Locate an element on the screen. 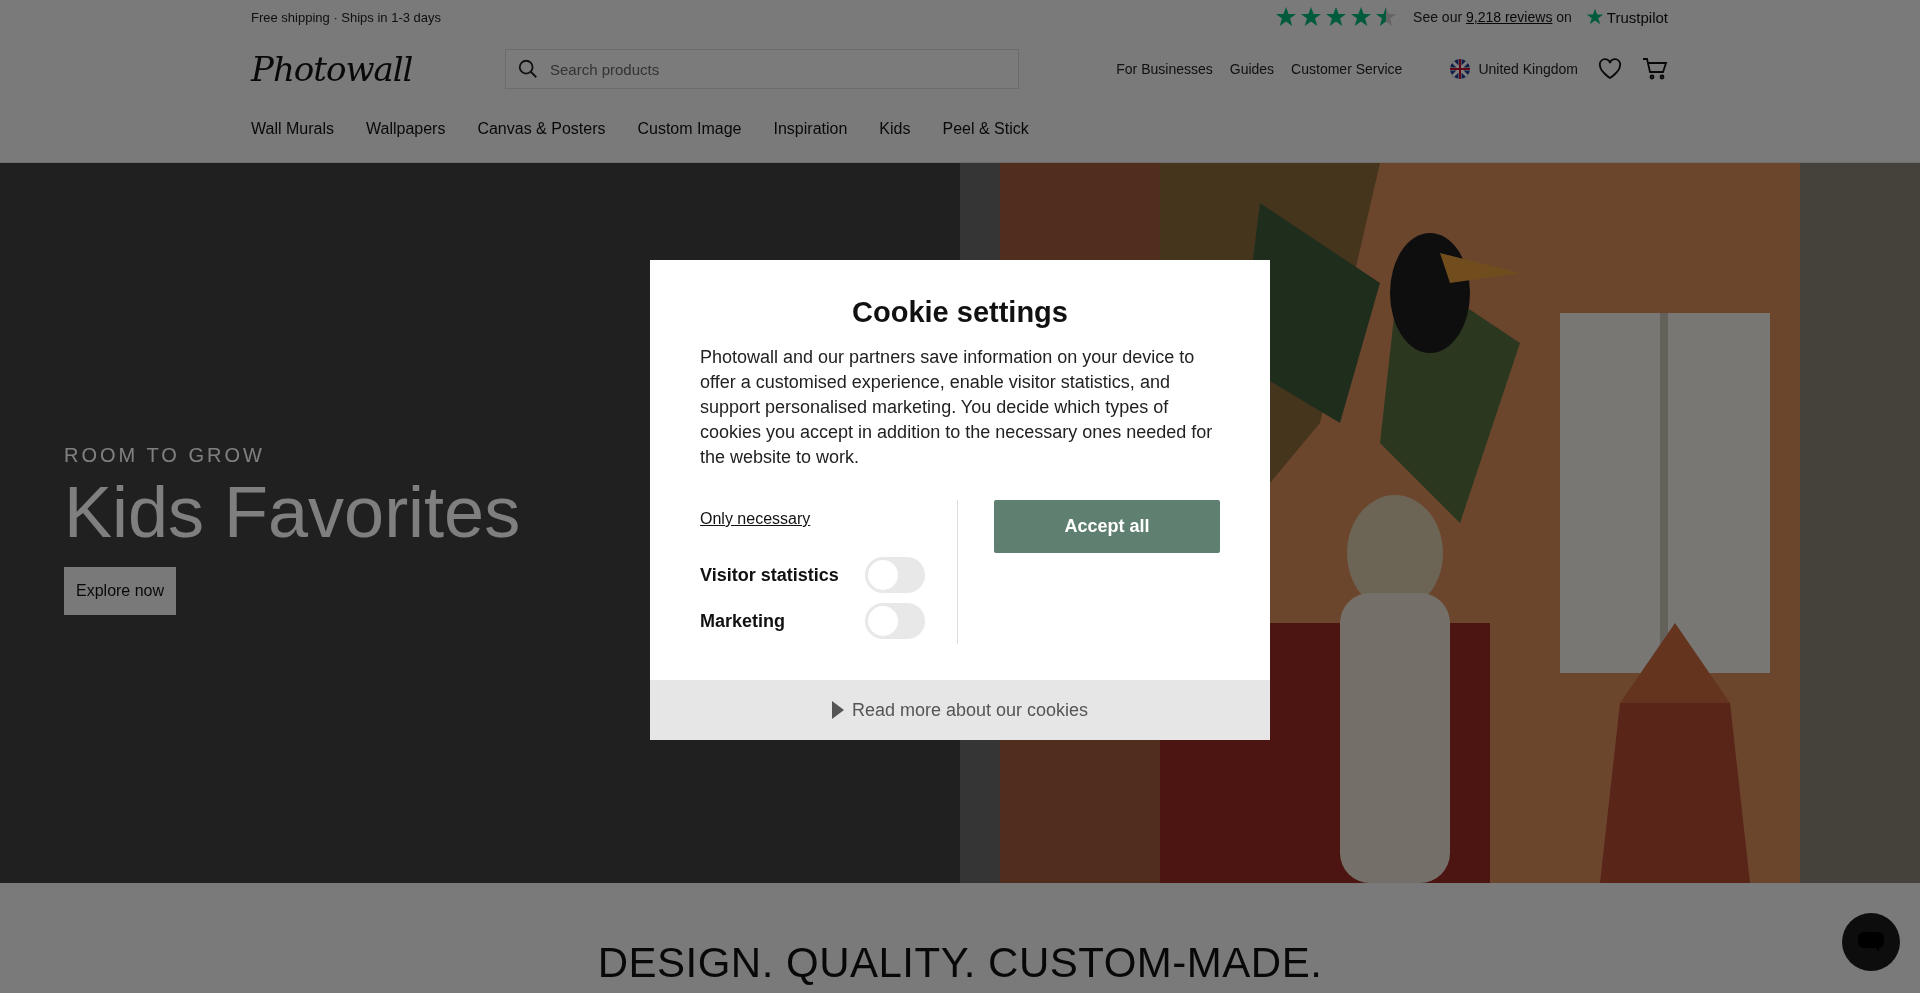 Image resolution: width=1920 pixels, height=993 pixels. nav-link: Custom Image is located at coordinates (689, 129).